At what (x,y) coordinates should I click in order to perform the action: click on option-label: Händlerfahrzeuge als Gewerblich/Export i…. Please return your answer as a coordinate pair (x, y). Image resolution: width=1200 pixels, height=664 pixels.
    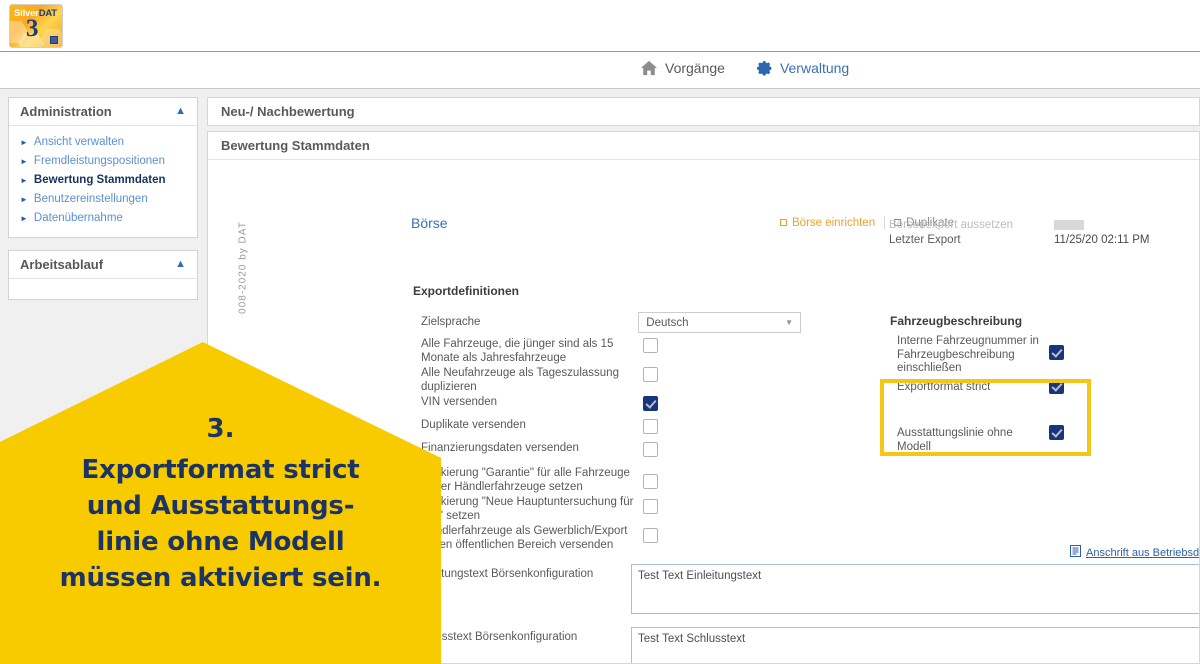
    Looking at the image, I should click on (524, 538).